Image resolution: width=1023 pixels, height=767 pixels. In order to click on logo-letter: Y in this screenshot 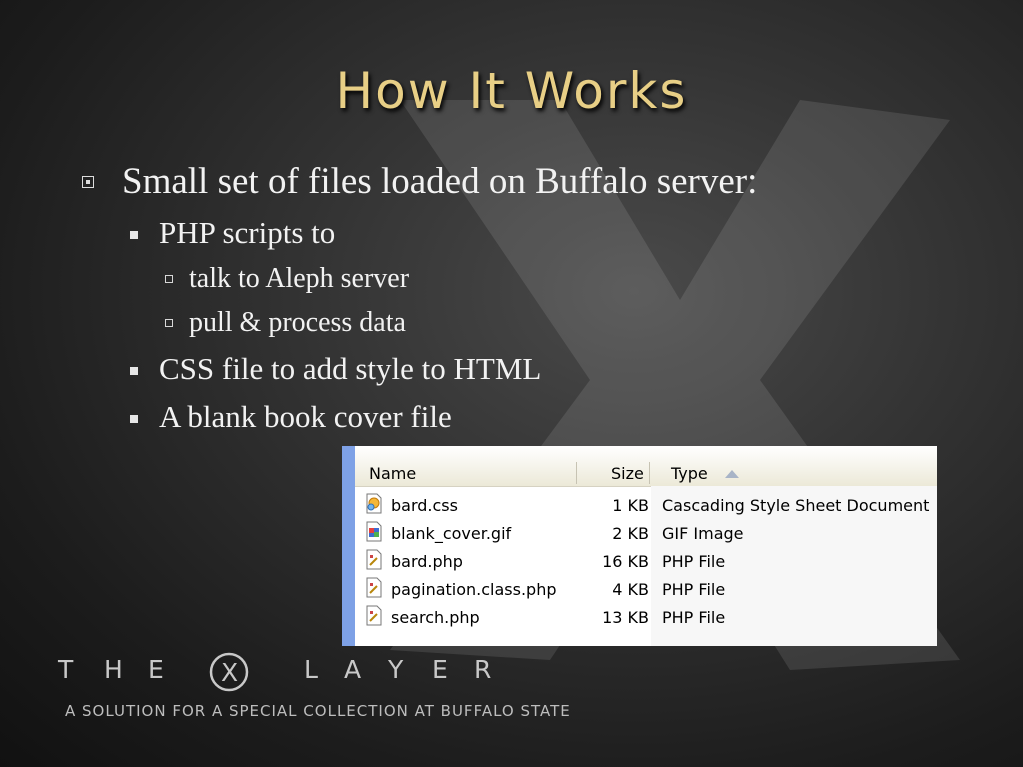, I will do `click(396, 669)`.